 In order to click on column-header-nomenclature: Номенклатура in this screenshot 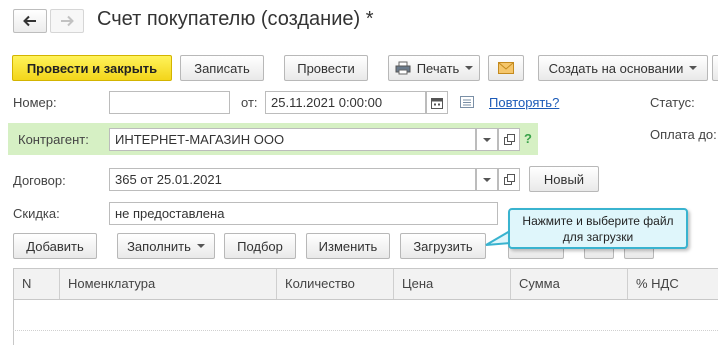, I will do `click(168, 284)`.